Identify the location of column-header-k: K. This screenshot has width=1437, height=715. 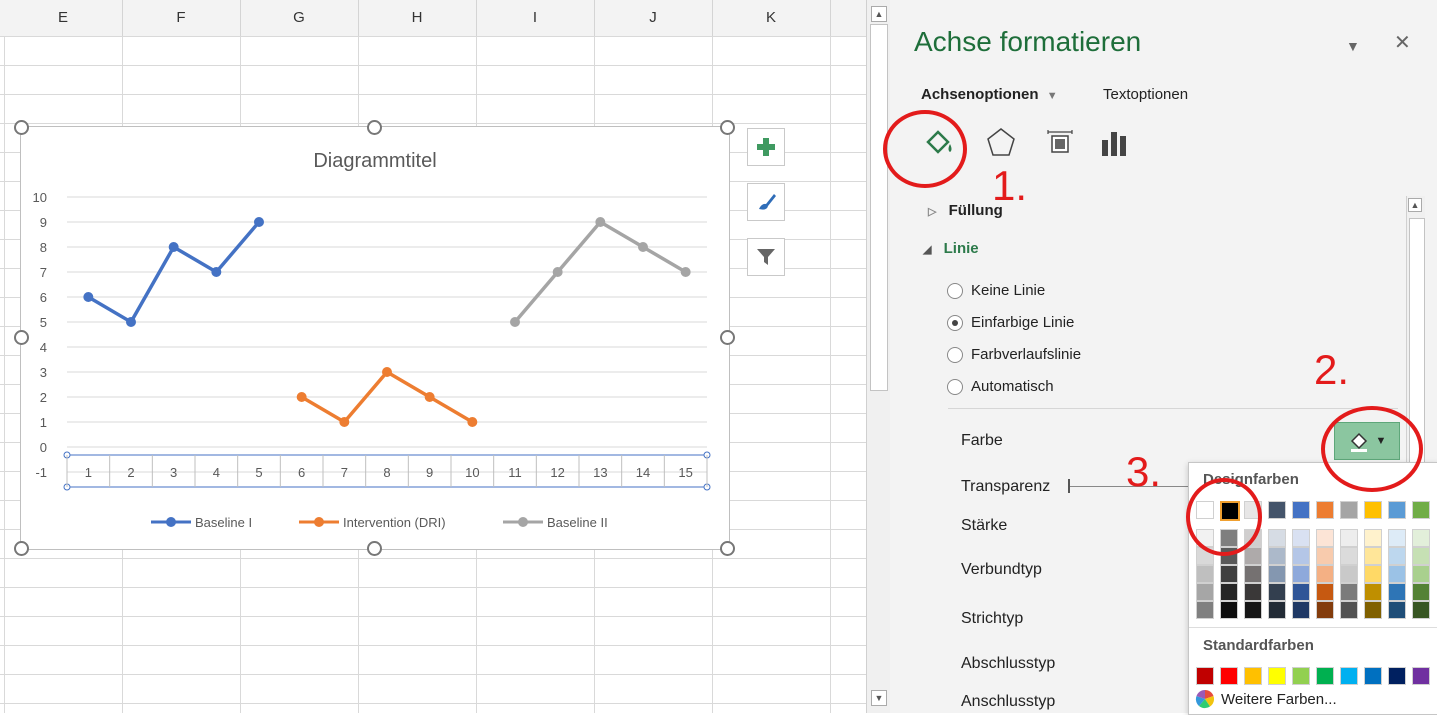
(771, 18).